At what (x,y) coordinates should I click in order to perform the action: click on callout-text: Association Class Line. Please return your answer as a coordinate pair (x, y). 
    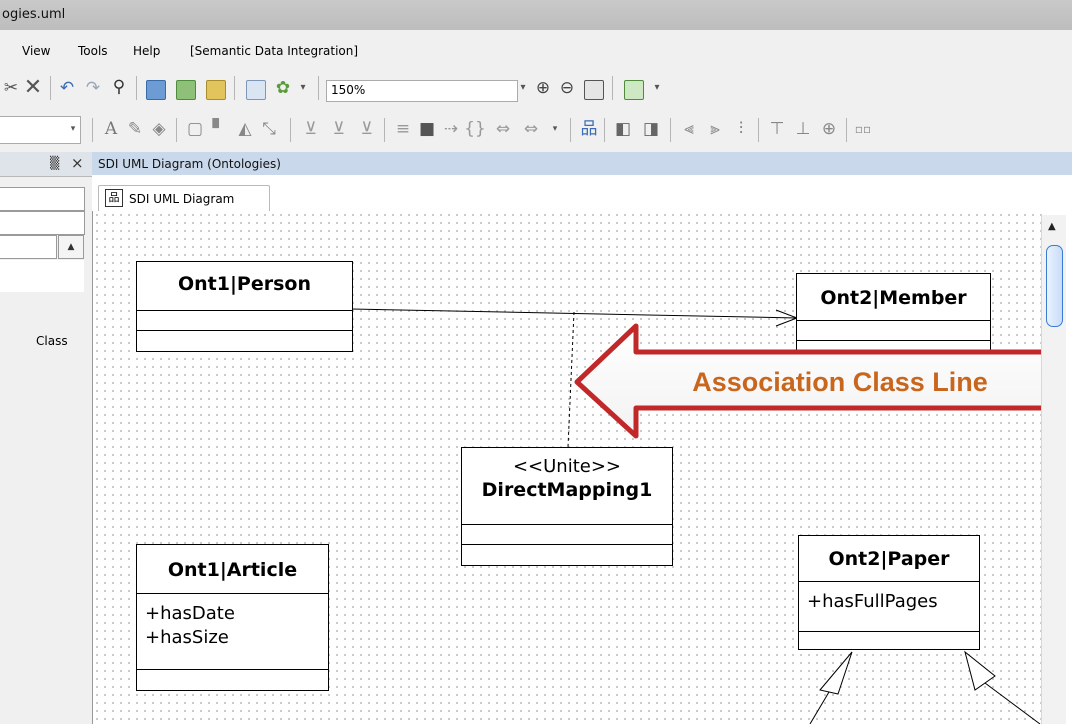
    Looking at the image, I should click on (840, 382).